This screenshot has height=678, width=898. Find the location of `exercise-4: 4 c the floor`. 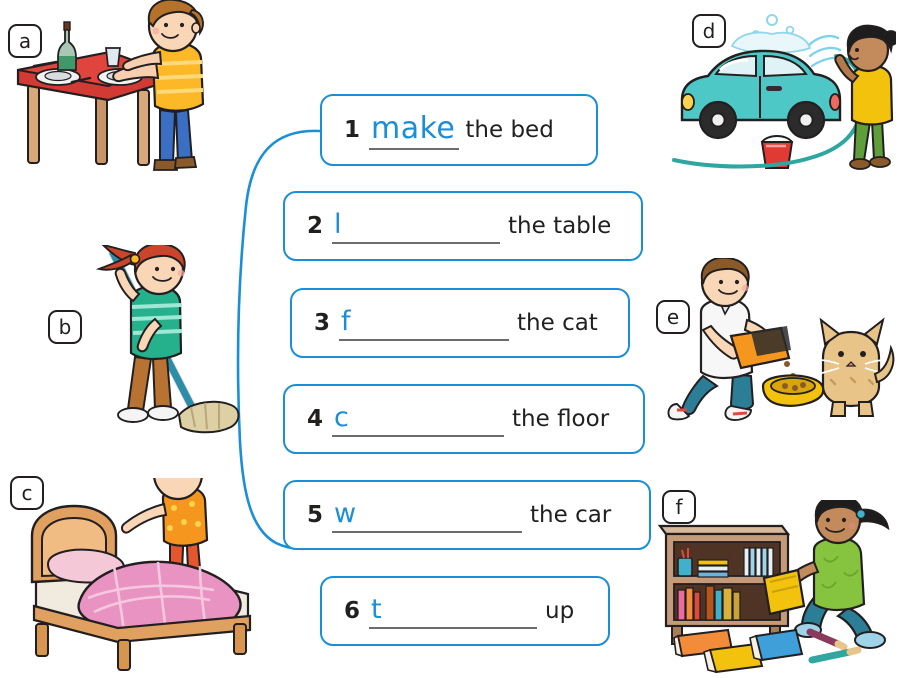

exercise-4: 4 c the floor is located at coordinates (464, 419).